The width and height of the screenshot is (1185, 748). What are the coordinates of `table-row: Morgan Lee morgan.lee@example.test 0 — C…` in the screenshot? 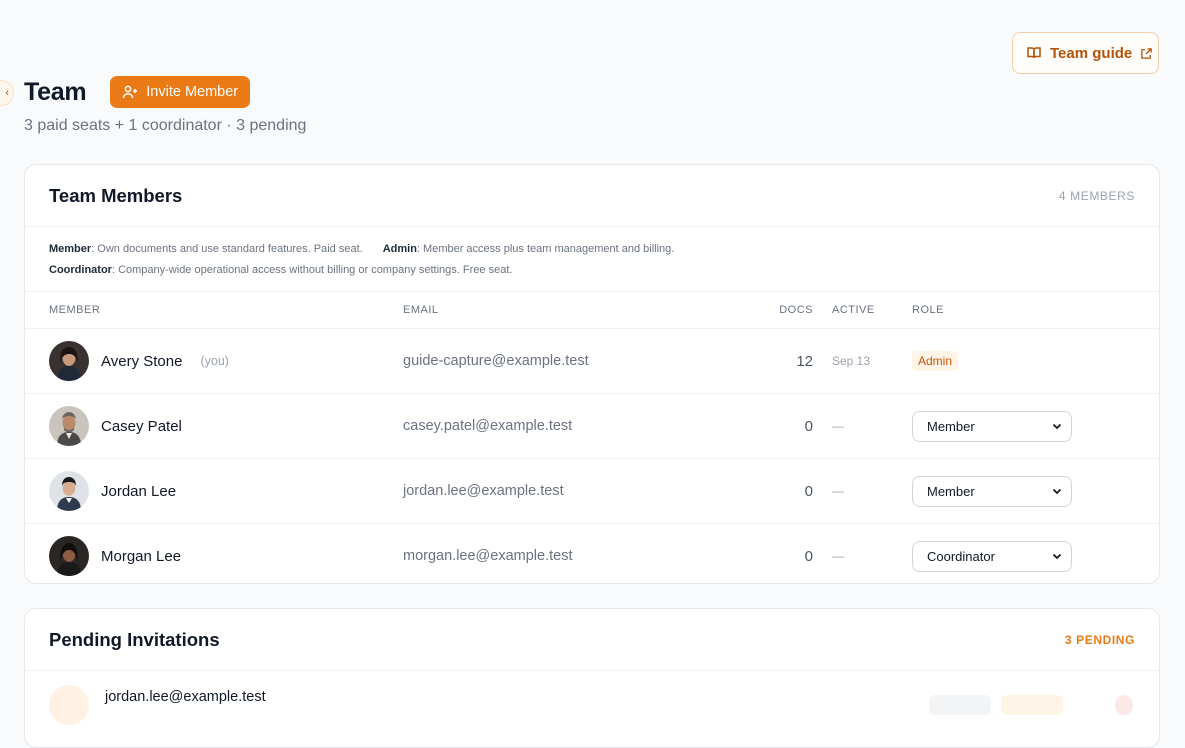 It's located at (592, 556).